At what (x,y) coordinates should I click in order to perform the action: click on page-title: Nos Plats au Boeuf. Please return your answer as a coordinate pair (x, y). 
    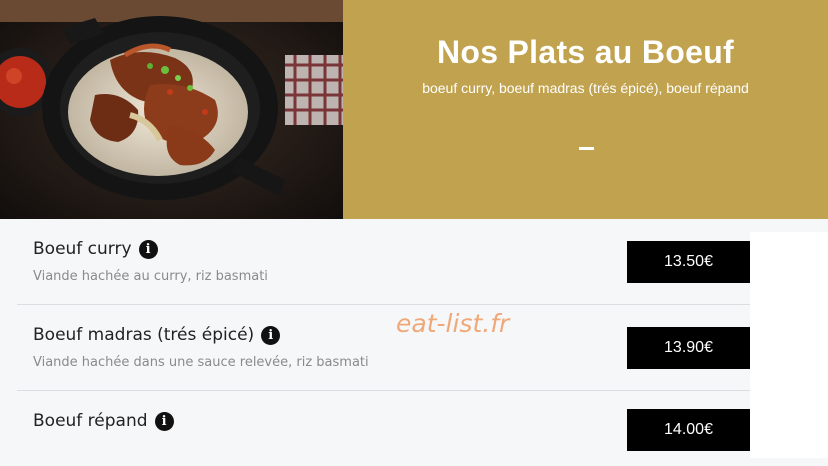
    Looking at the image, I should click on (585, 52).